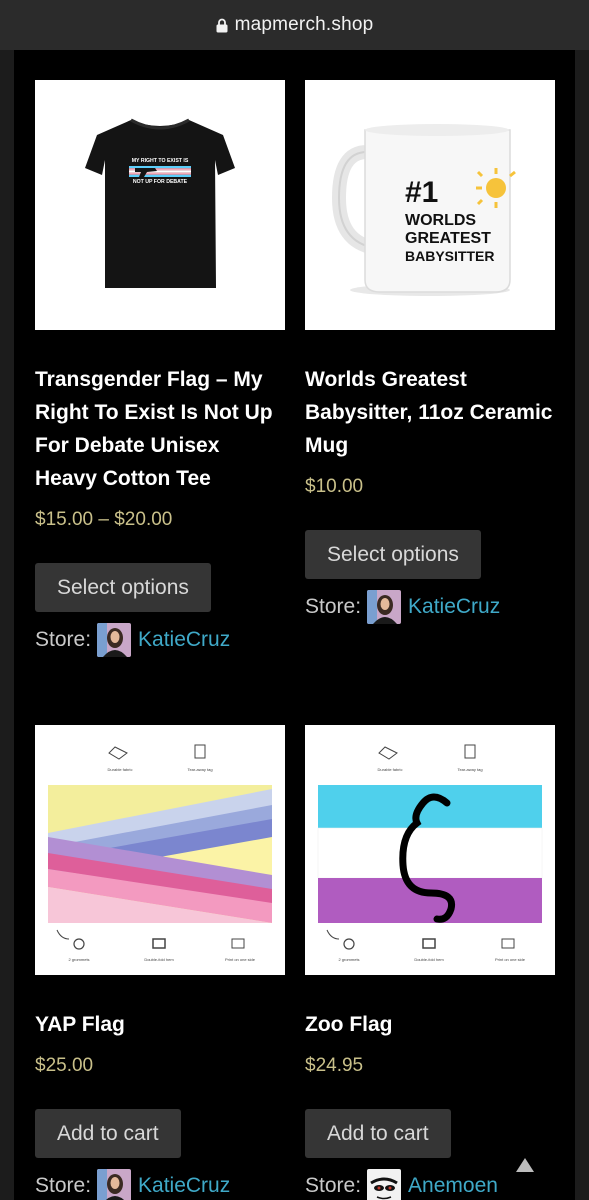  I want to click on address-bar: mapmerch.shop, so click(294, 25).